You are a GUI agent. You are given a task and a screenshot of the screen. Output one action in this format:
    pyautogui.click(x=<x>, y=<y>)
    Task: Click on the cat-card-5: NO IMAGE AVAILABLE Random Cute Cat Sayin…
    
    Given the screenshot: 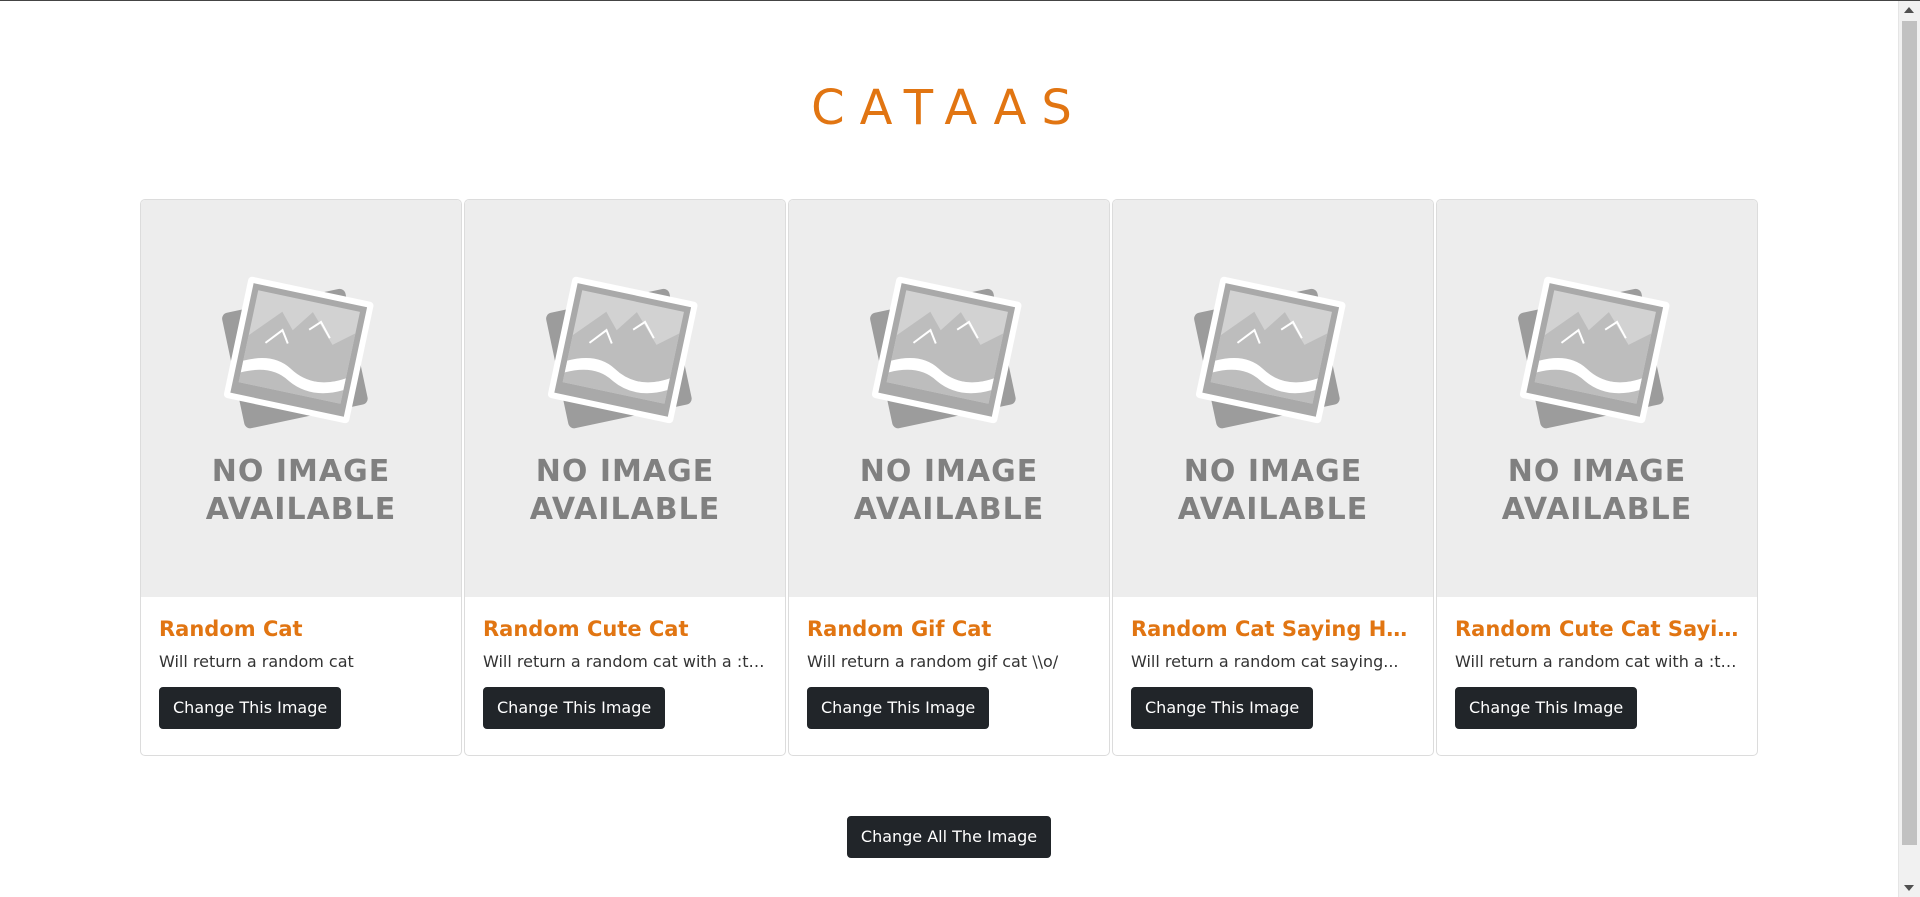 What is the action you would take?
    pyautogui.click(x=1597, y=477)
    